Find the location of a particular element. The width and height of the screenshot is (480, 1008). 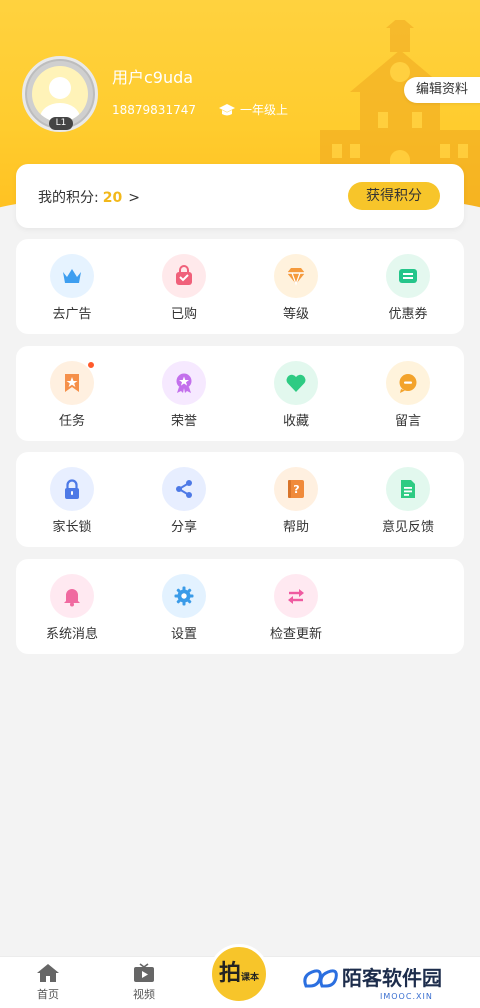

menu-section-2: 任务 荣誉 收藏 留言 is located at coordinates (240, 393).